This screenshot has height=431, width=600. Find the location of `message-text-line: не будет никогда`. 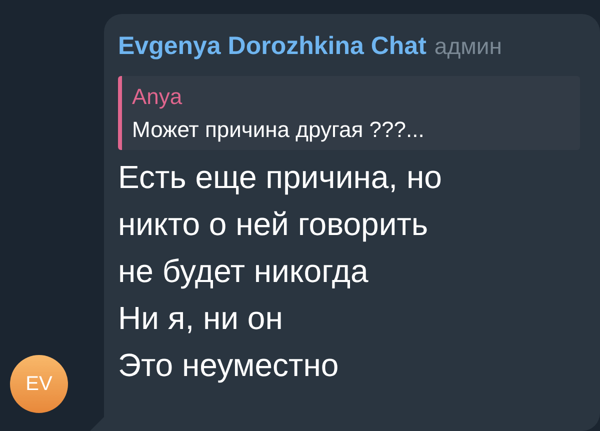

message-text-line: не будет никогда is located at coordinates (244, 271).